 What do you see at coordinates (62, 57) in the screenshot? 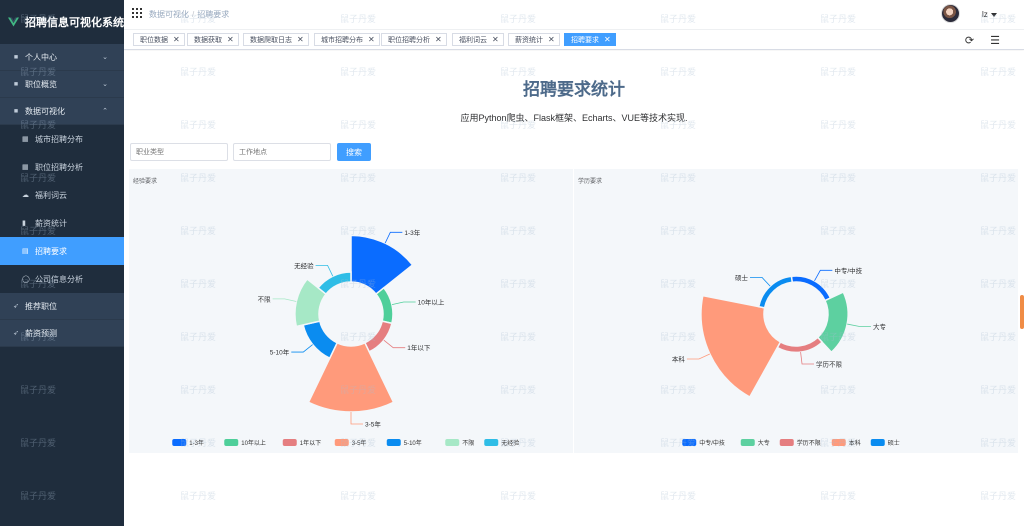
I see `sidebar-item-profile: ■ 个人中心 ⌄` at bounding box center [62, 57].